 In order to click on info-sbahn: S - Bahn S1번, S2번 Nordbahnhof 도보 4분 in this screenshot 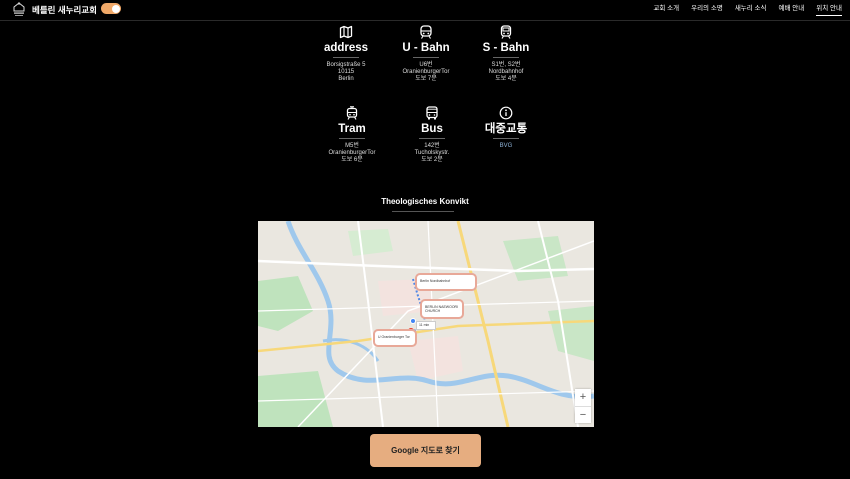, I will do `click(506, 54)`.